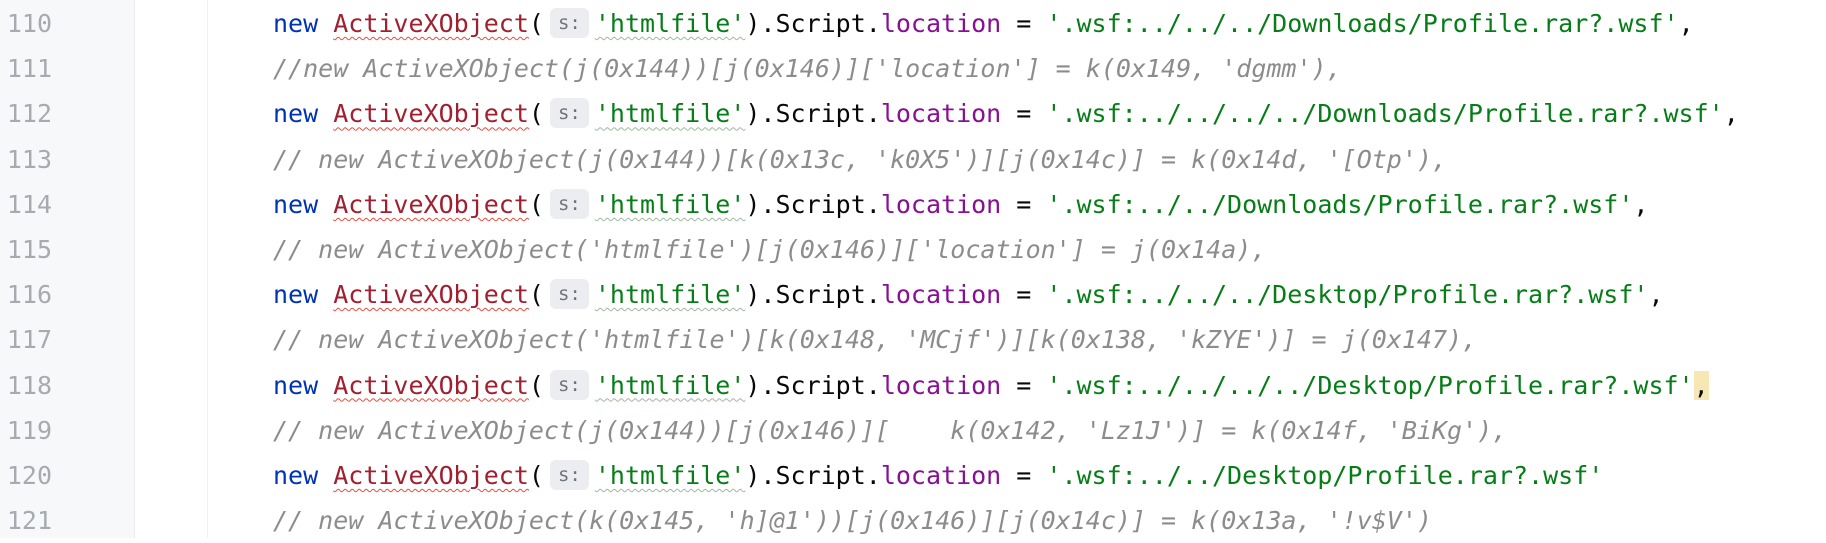  I want to click on string-value: '.wsf:../../Downloads/Profile.rar?.wsf', so click(1340, 204).